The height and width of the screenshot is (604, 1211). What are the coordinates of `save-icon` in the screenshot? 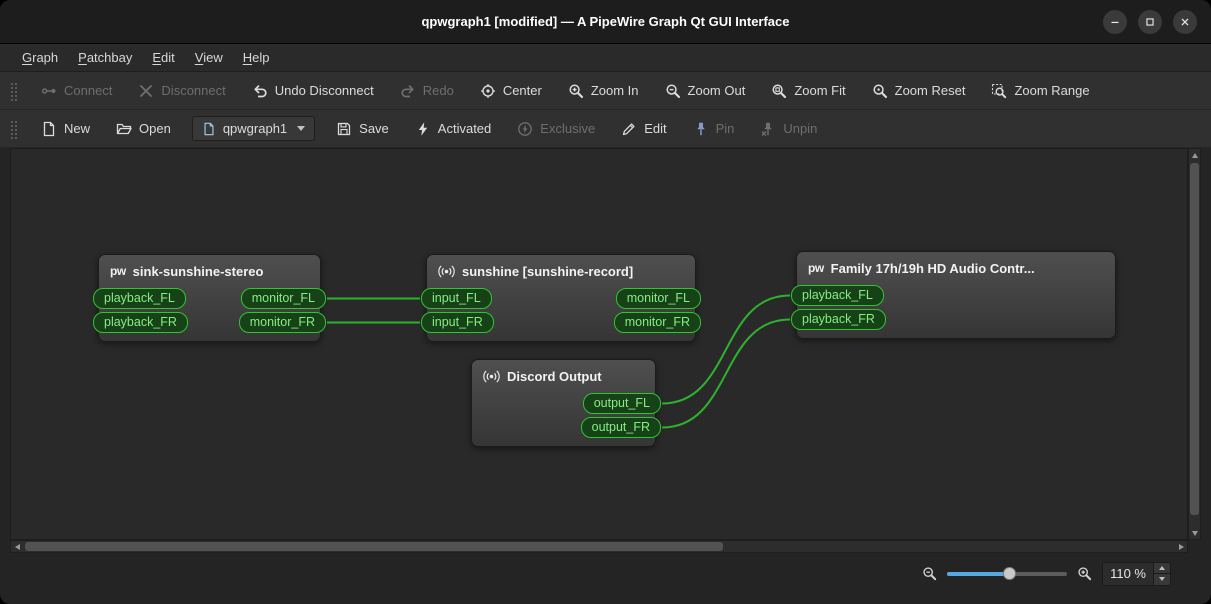 It's located at (344, 128).